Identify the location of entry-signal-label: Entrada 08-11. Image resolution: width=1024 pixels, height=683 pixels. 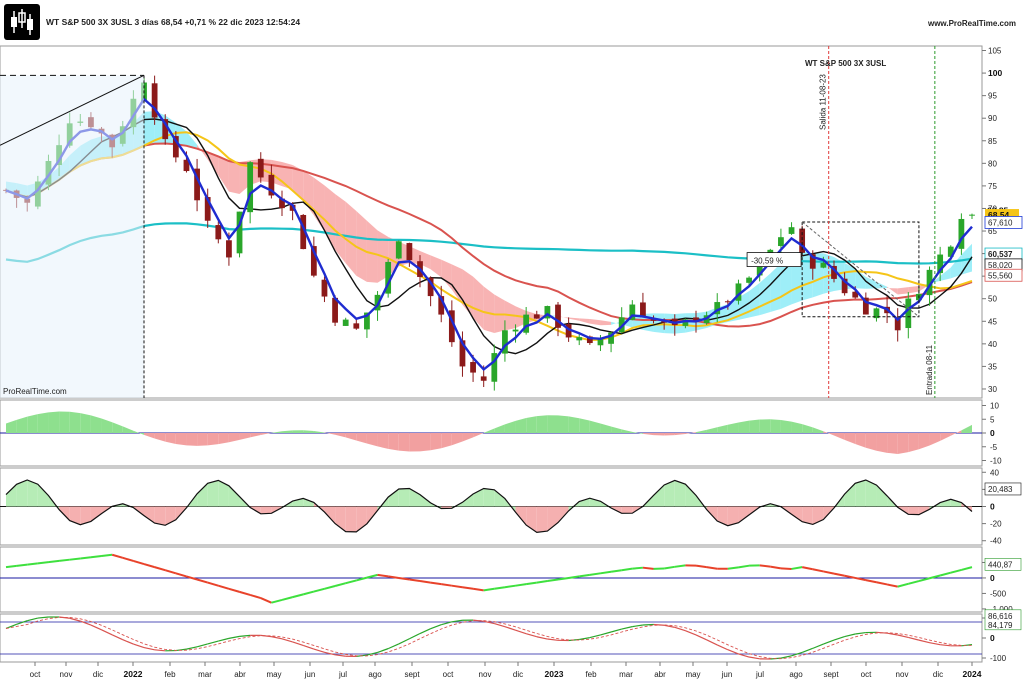
(929, 369).